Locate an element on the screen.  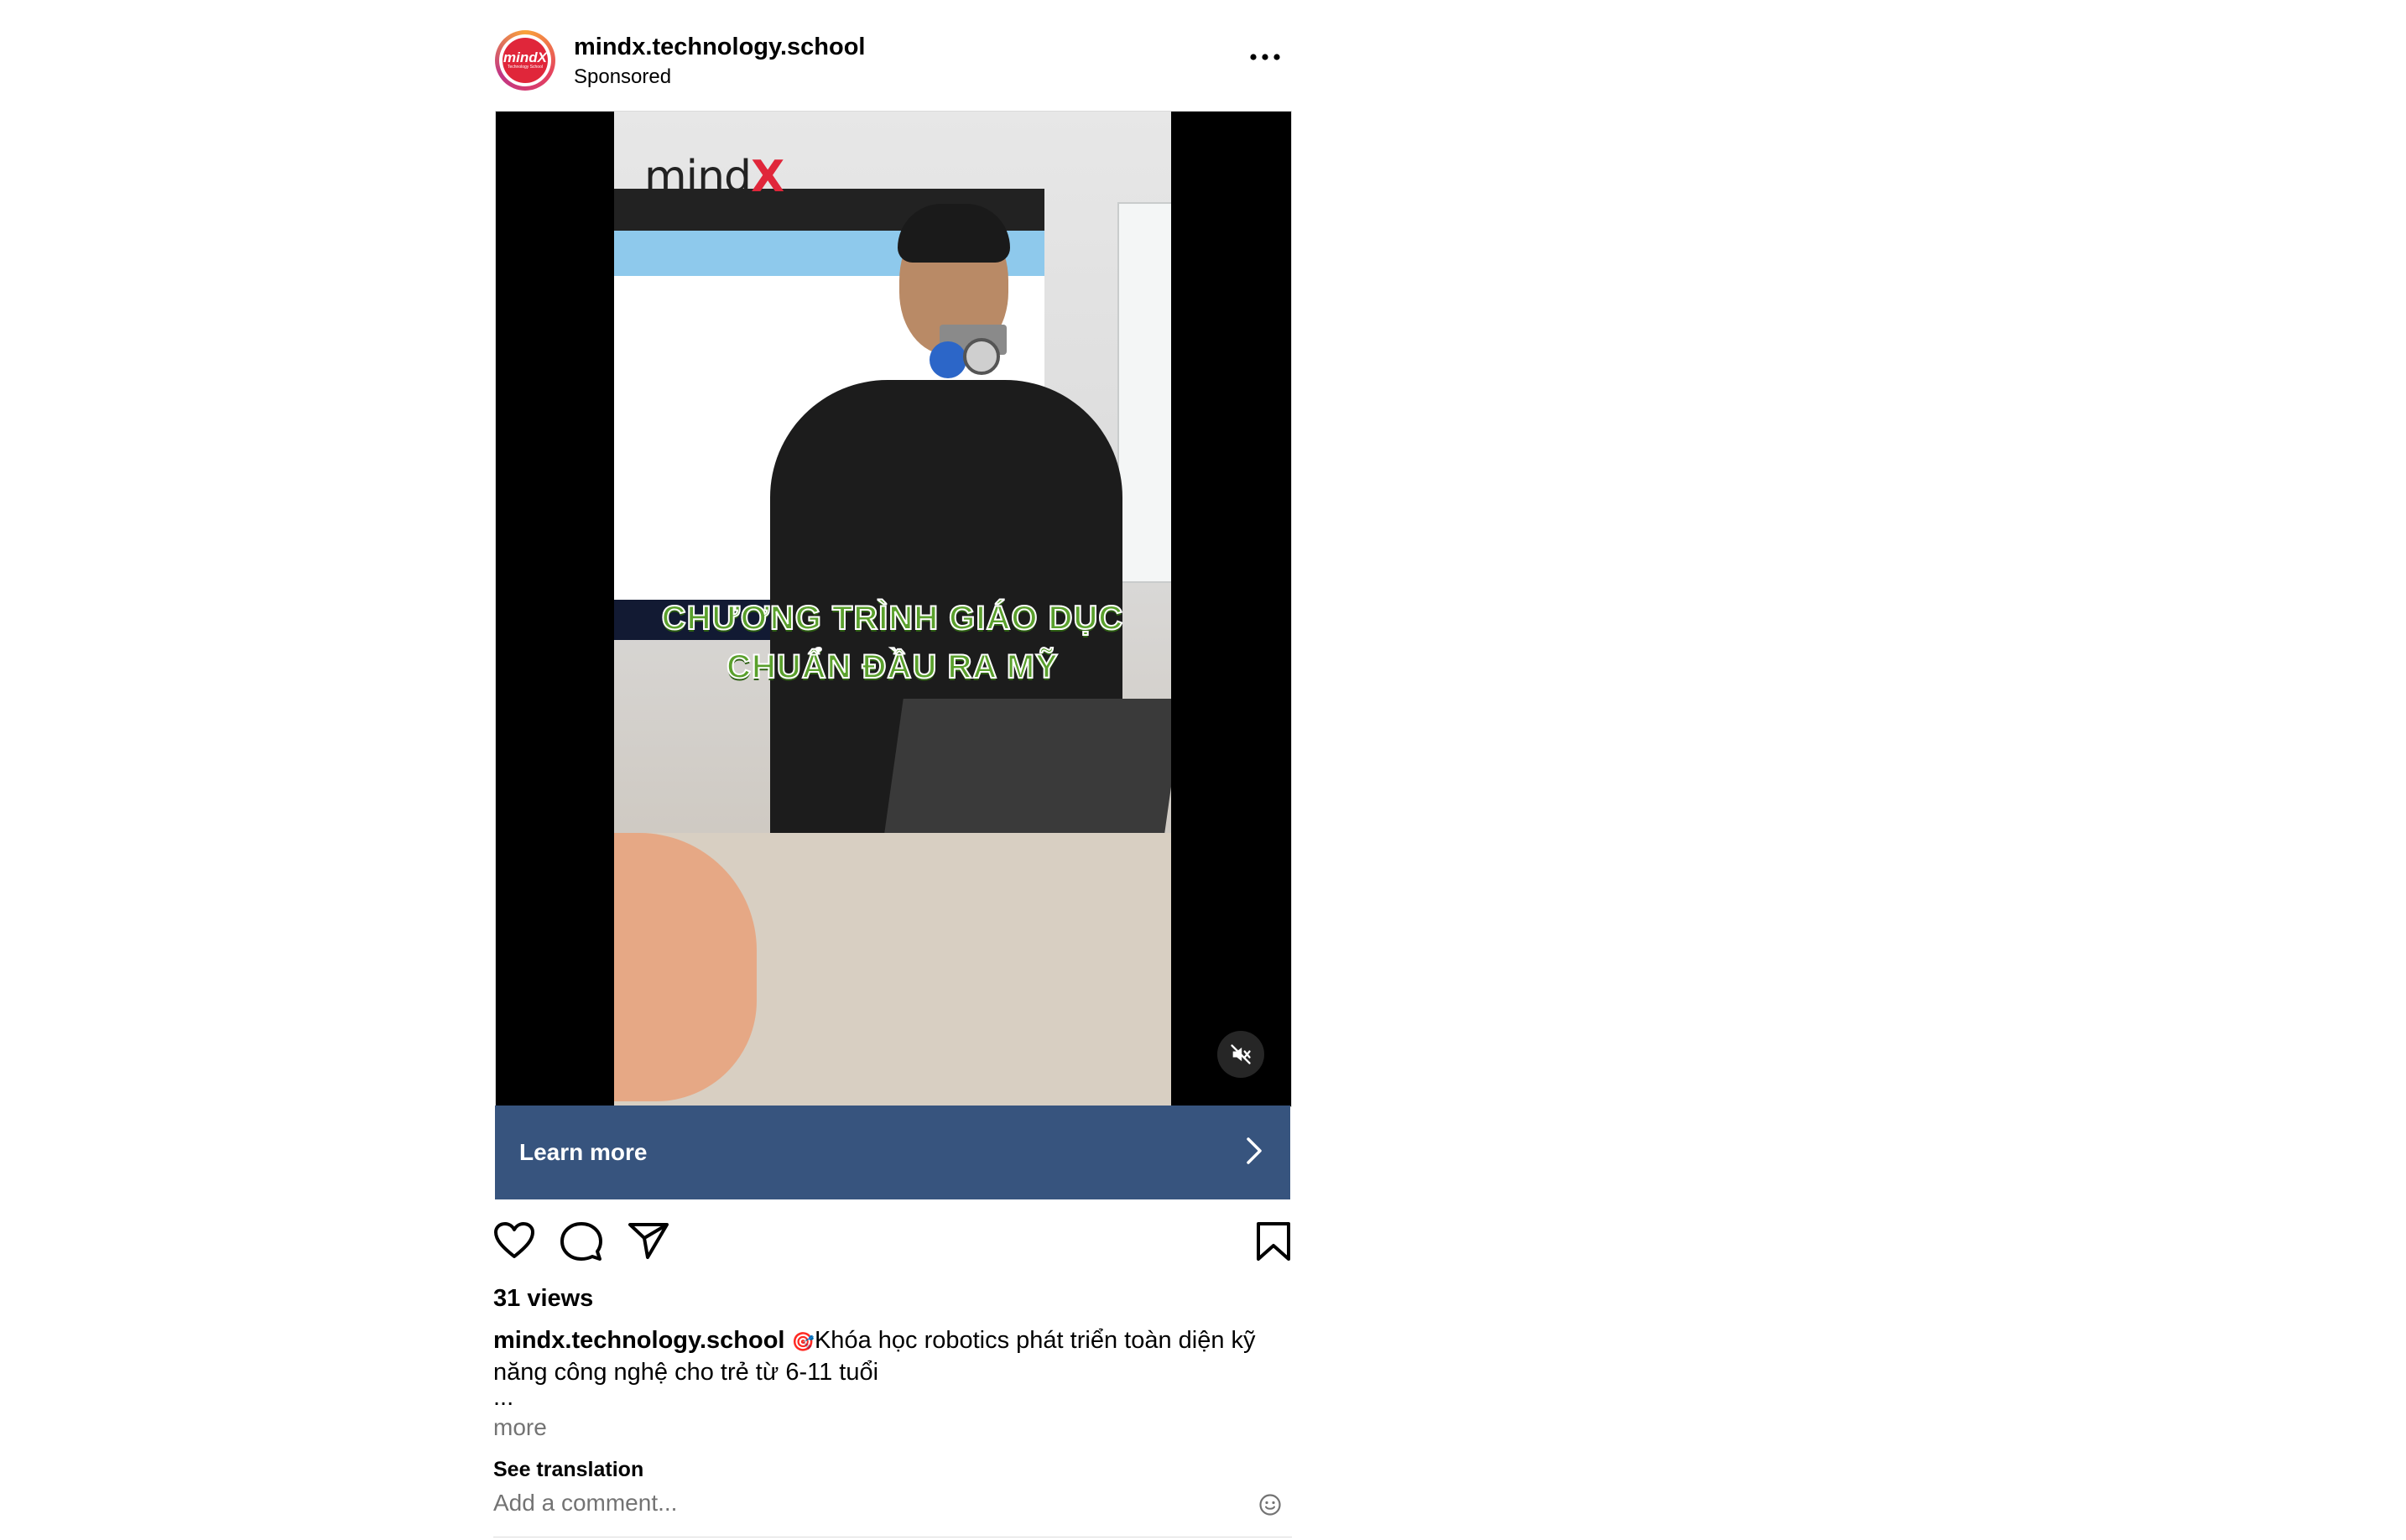
brand-watermark: mindX is located at coordinates (714, 177).